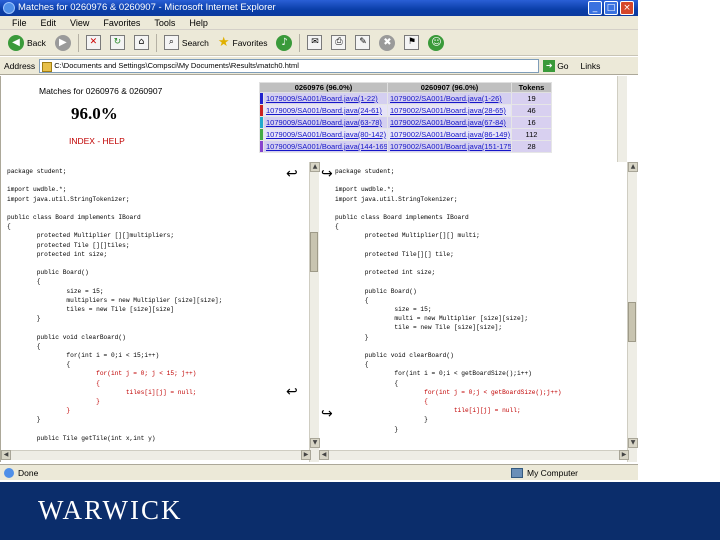 This screenshot has width=720, height=540. What do you see at coordinates (121, 22) in the screenshot?
I see `menu-favorites: Favorites` at bounding box center [121, 22].